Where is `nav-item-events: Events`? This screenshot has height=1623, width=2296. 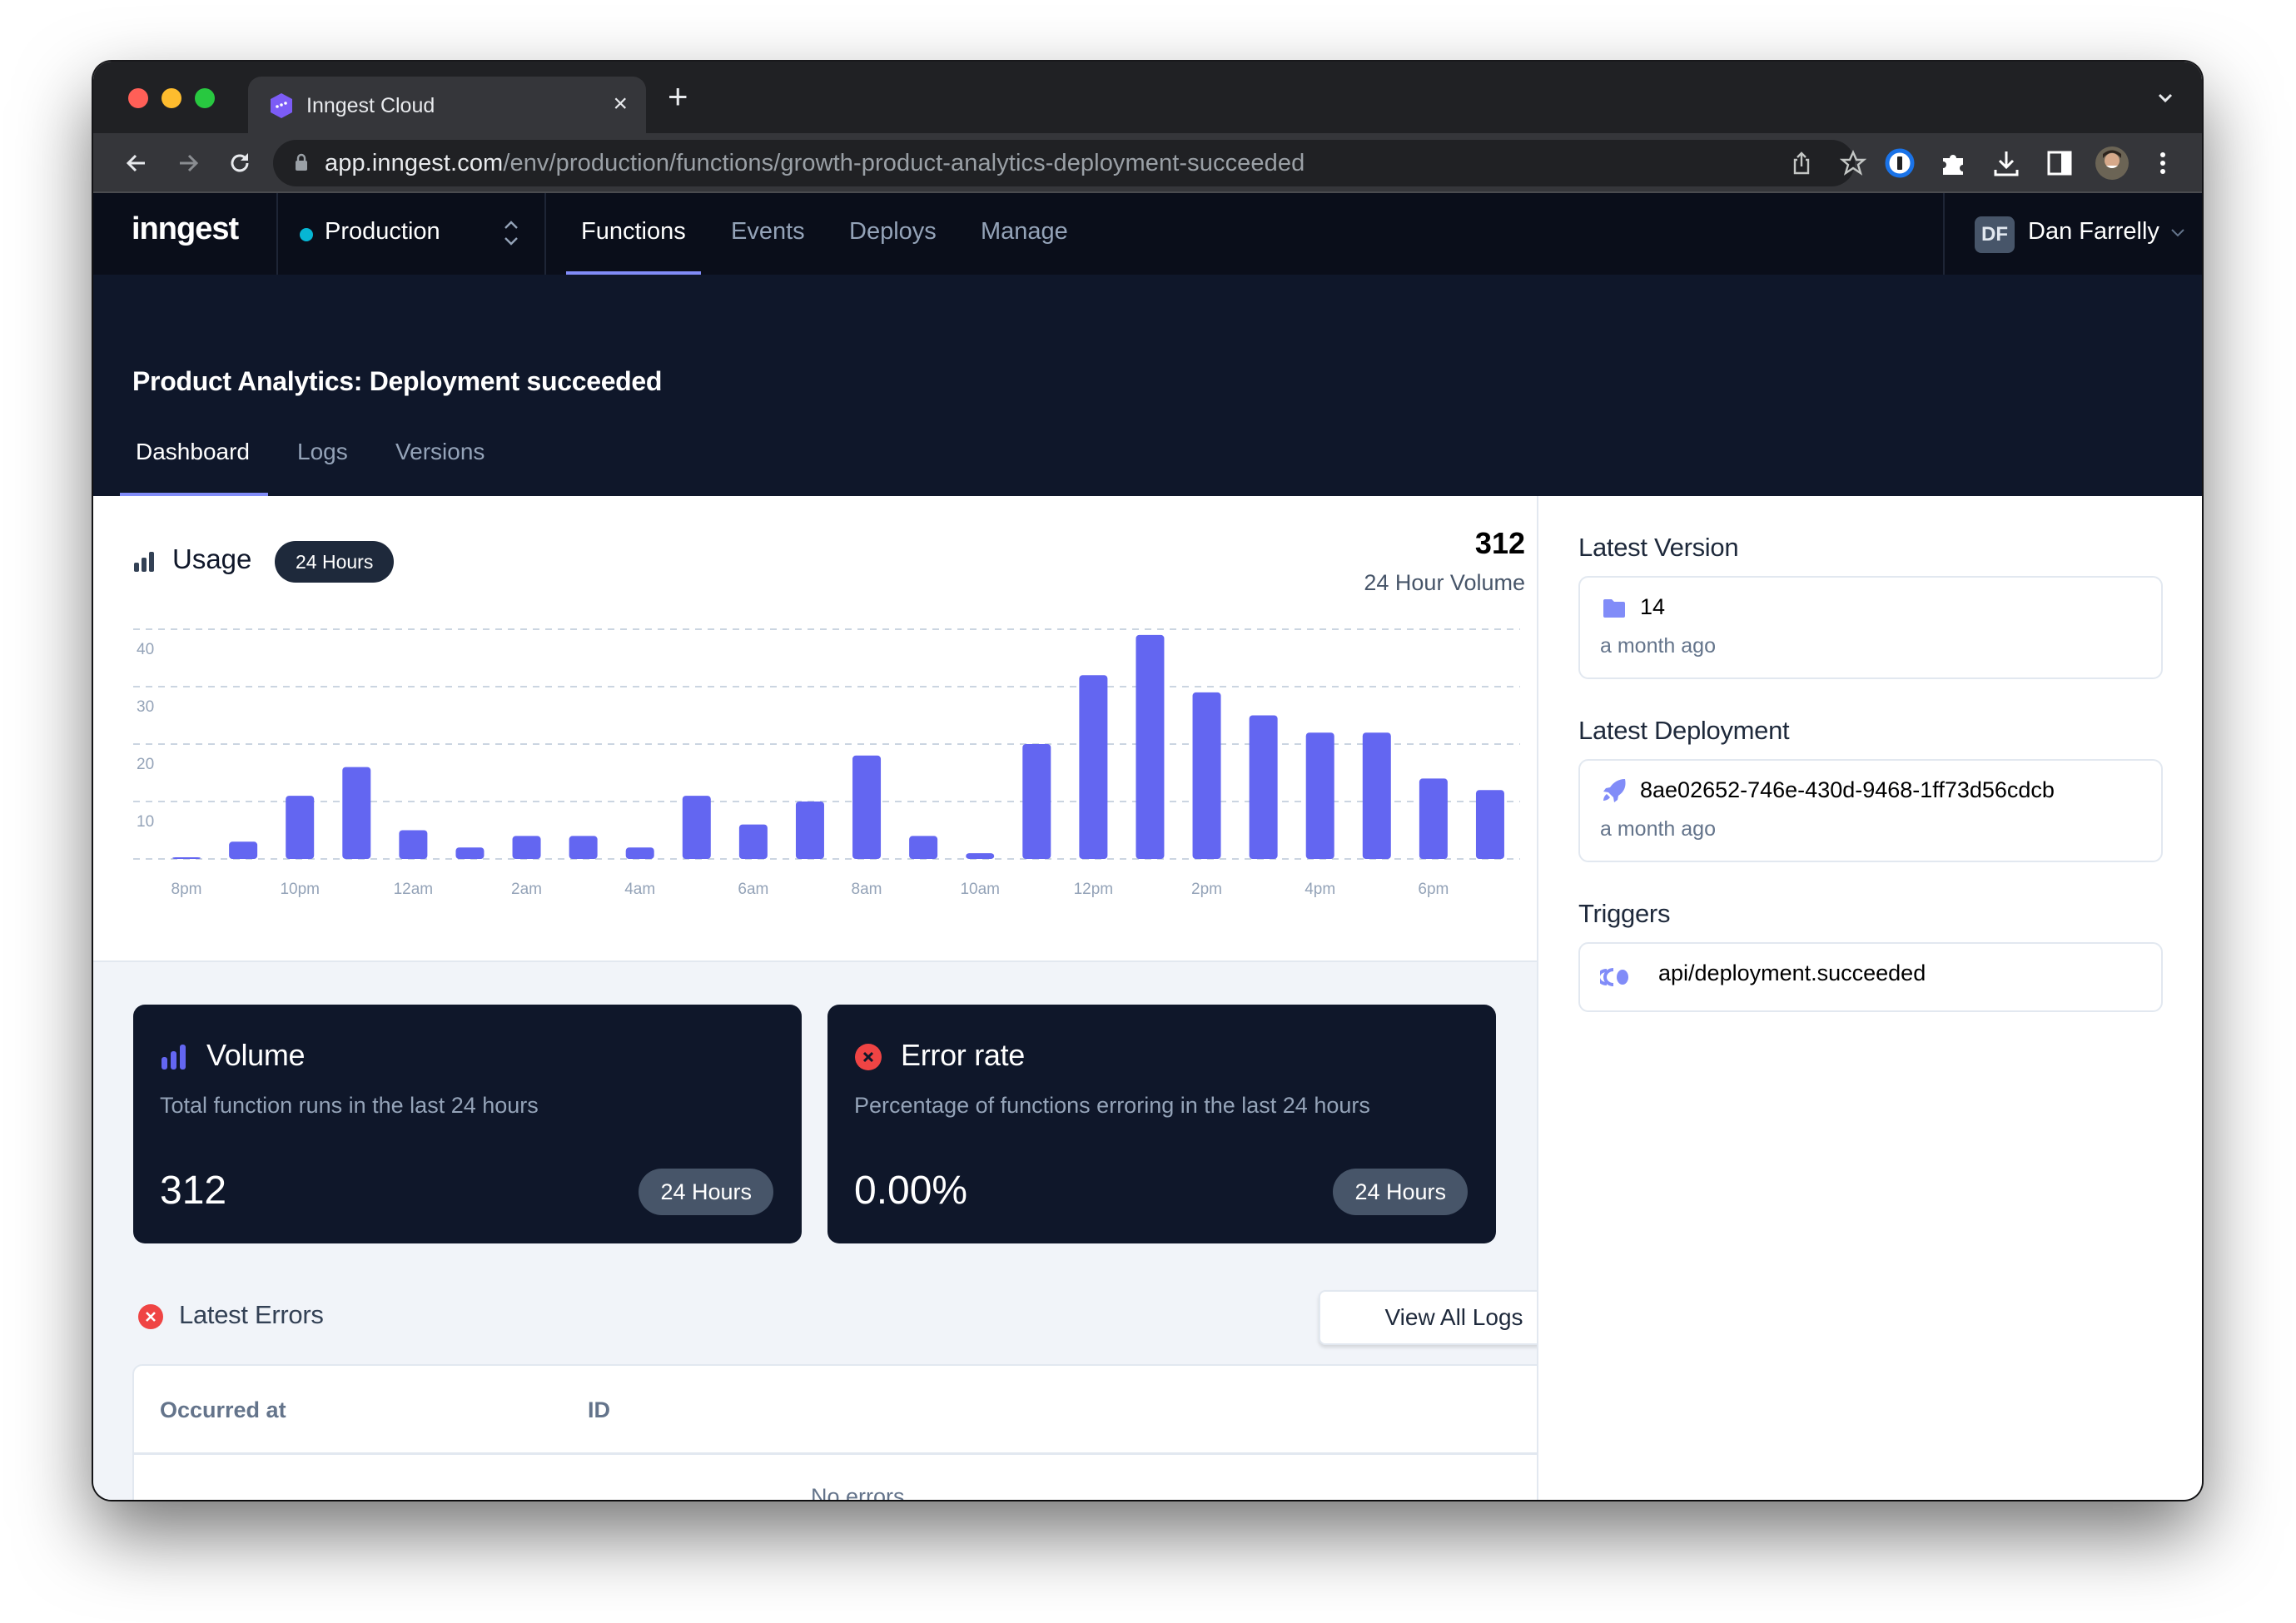
nav-item-events: Events is located at coordinates (768, 232).